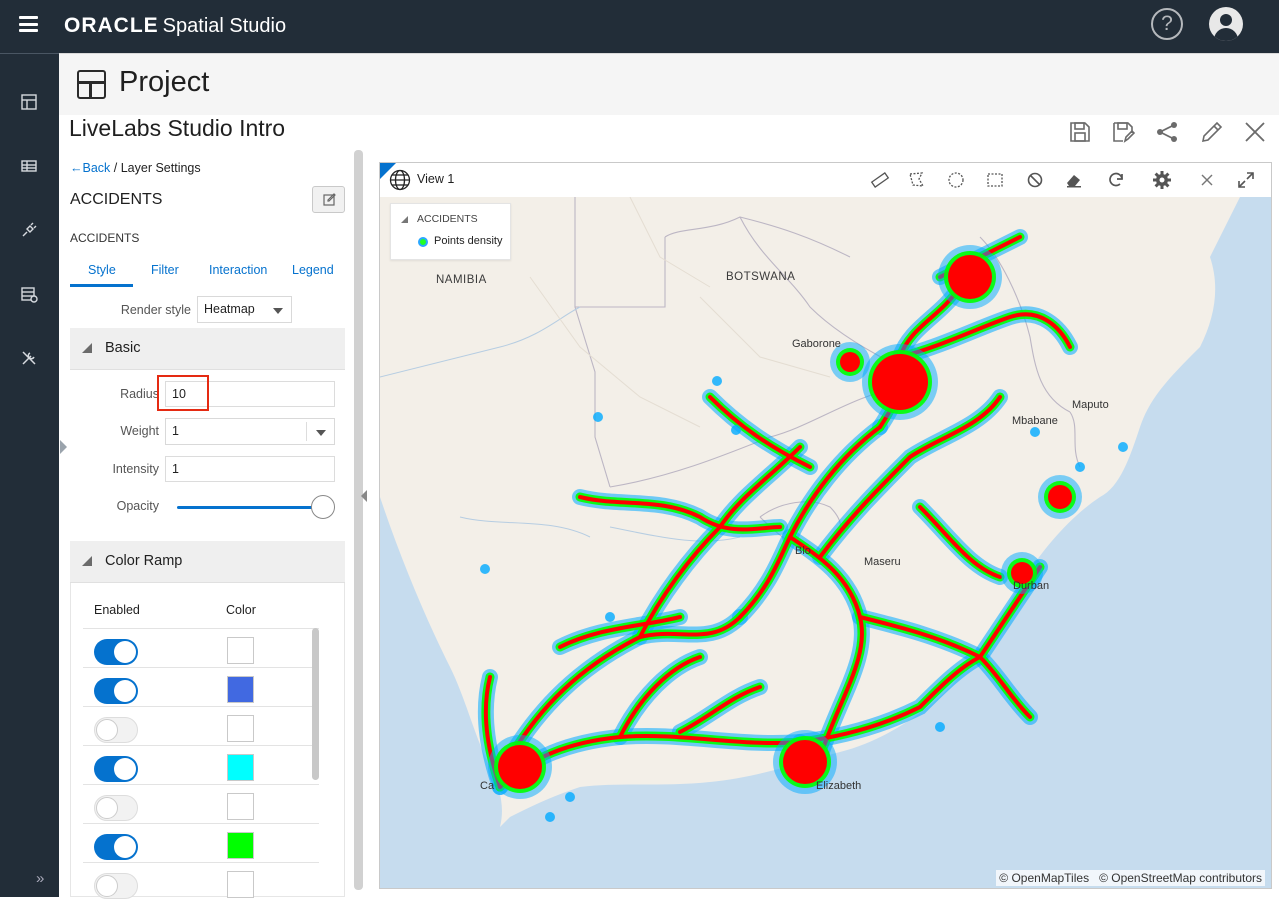 The width and height of the screenshot is (1279, 901). What do you see at coordinates (241, 610) in the screenshot?
I see `ramp-color-header: Color` at bounding box center [241, 610].